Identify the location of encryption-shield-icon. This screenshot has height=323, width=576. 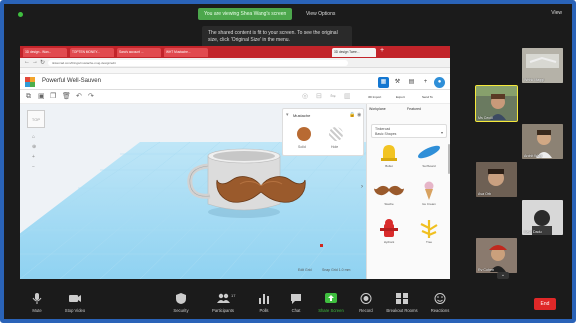
(20, 14).